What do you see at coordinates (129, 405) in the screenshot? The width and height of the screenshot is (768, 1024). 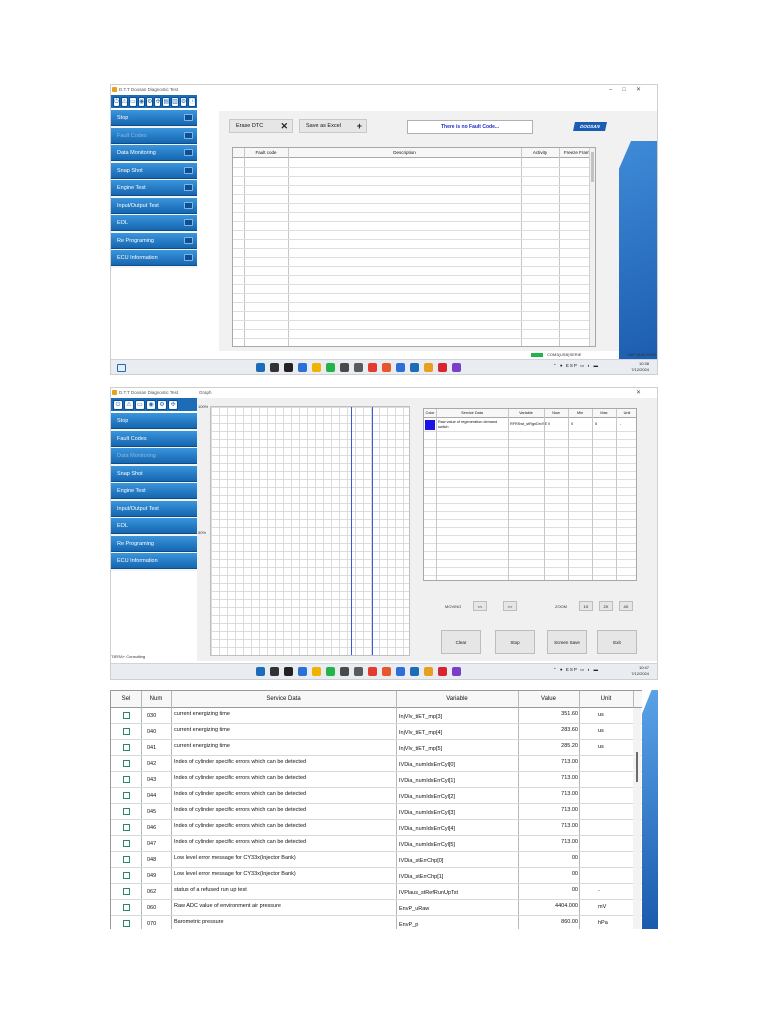 I see `warning-icon: ⚠` at bounding box center [129, 405].